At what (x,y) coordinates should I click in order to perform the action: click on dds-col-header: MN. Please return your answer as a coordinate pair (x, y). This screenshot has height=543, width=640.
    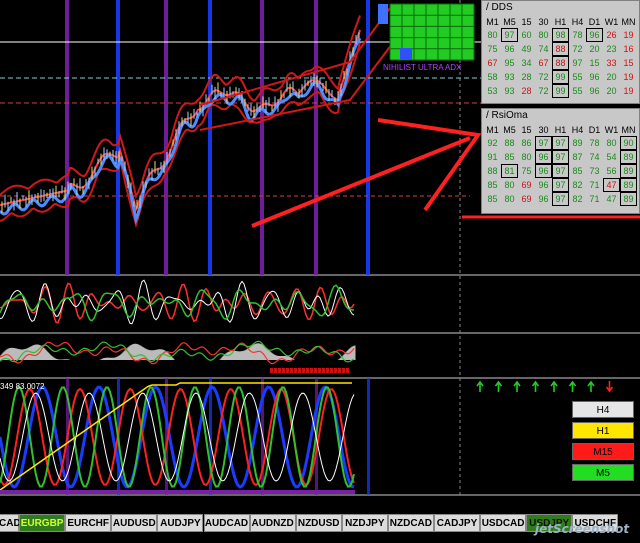
    Looking at the image, I should click on (628, 21).